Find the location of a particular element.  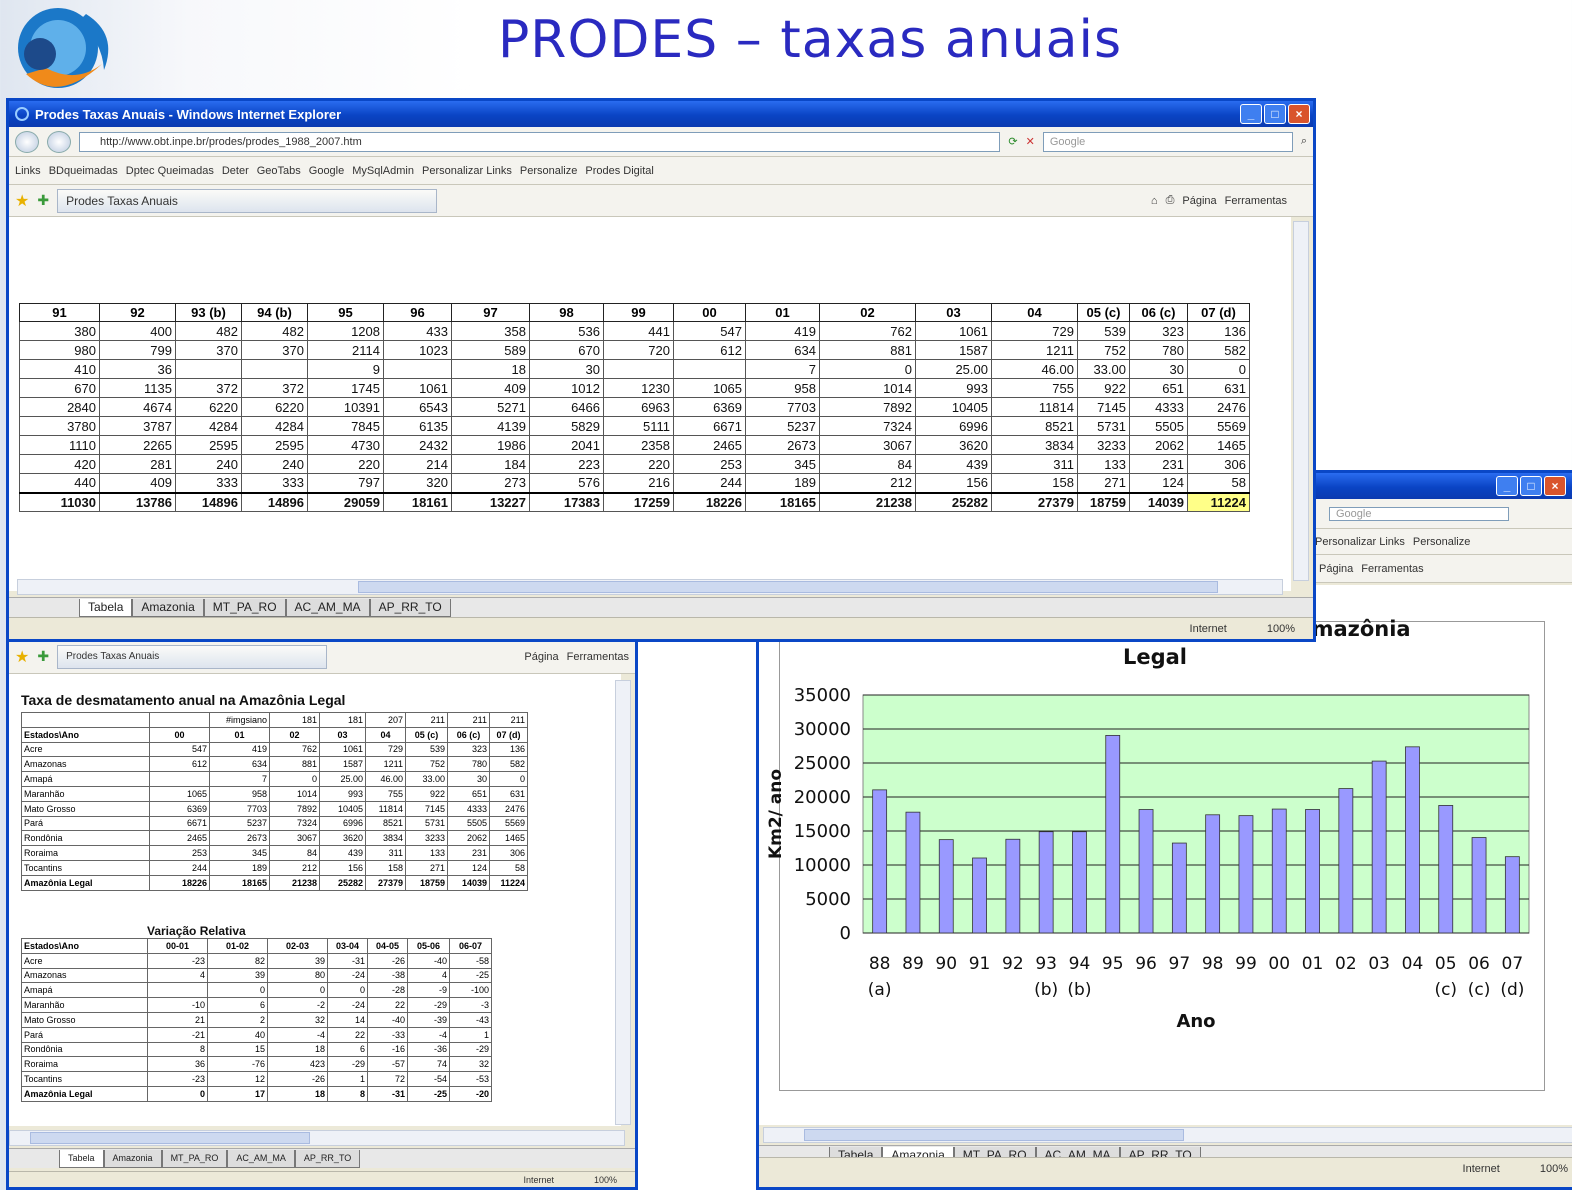

table-cell: 2062 is located at coordinates (1158, 445).